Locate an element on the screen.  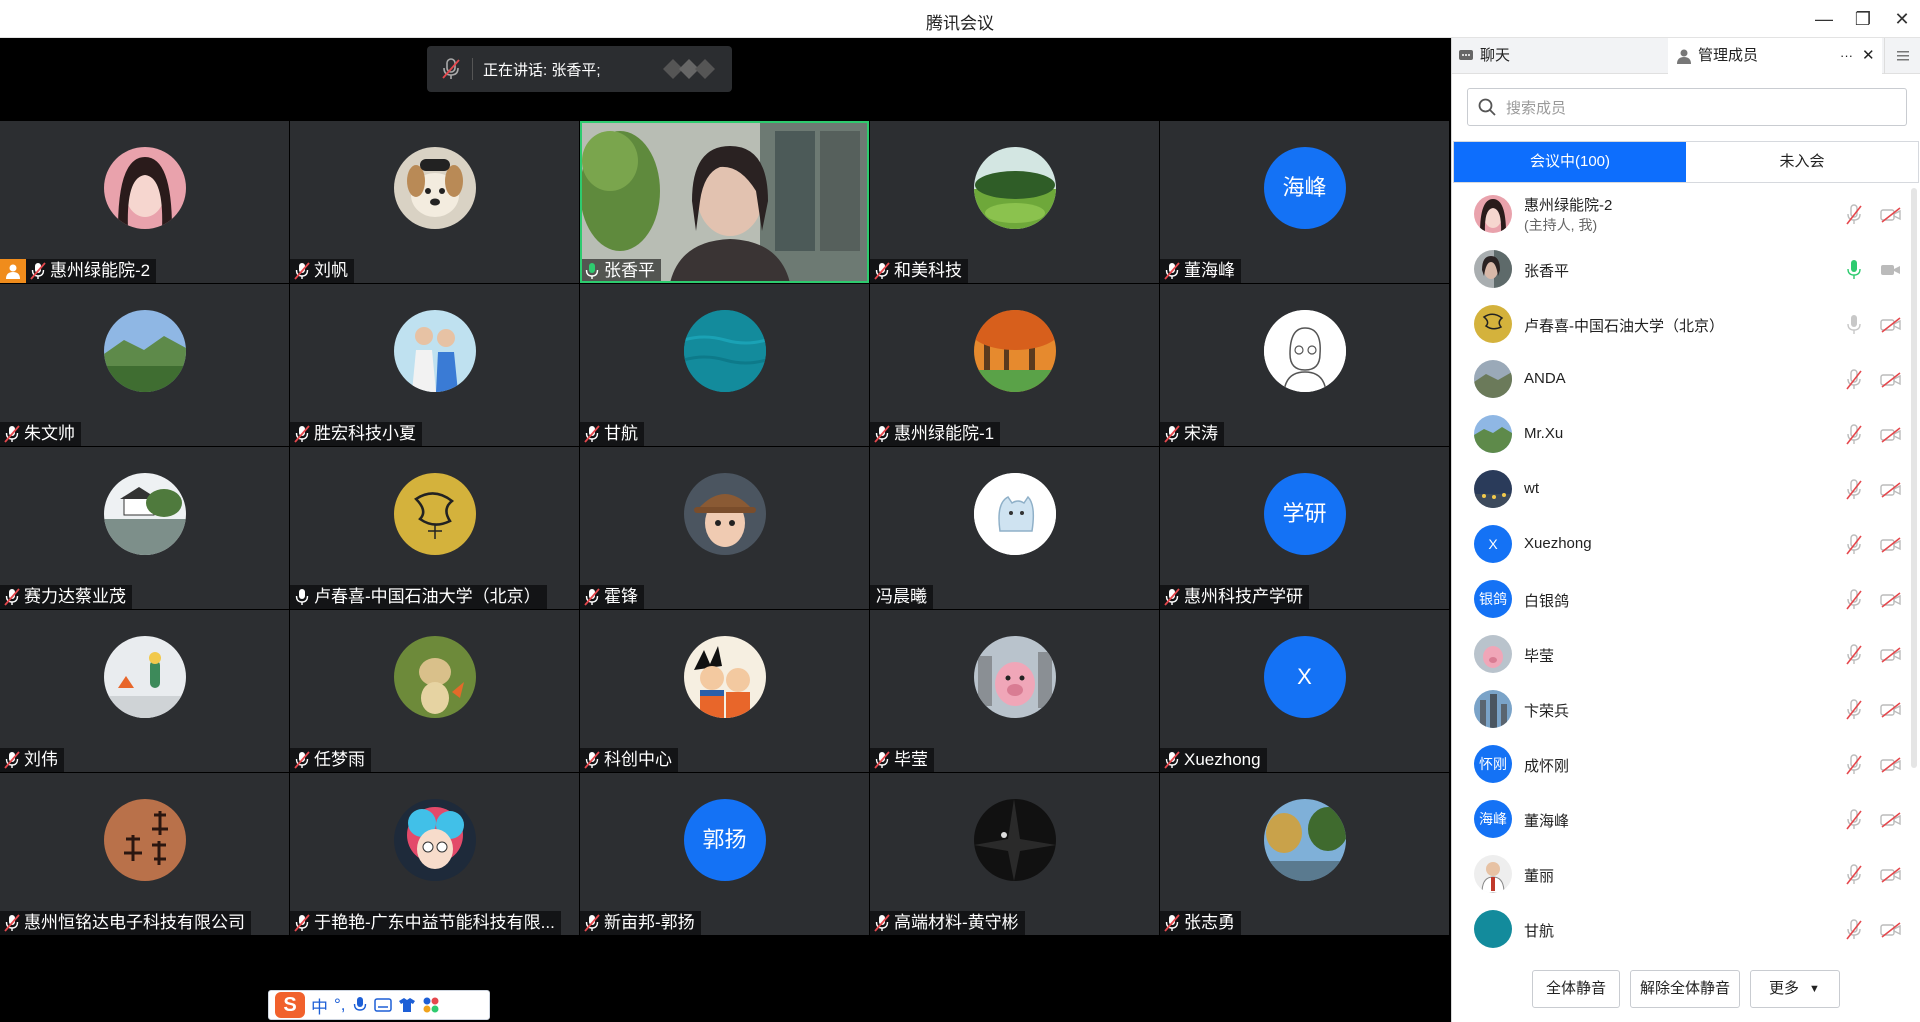
video-tile: 赛力达蔡业茂 is located at coordinates (144, 528).